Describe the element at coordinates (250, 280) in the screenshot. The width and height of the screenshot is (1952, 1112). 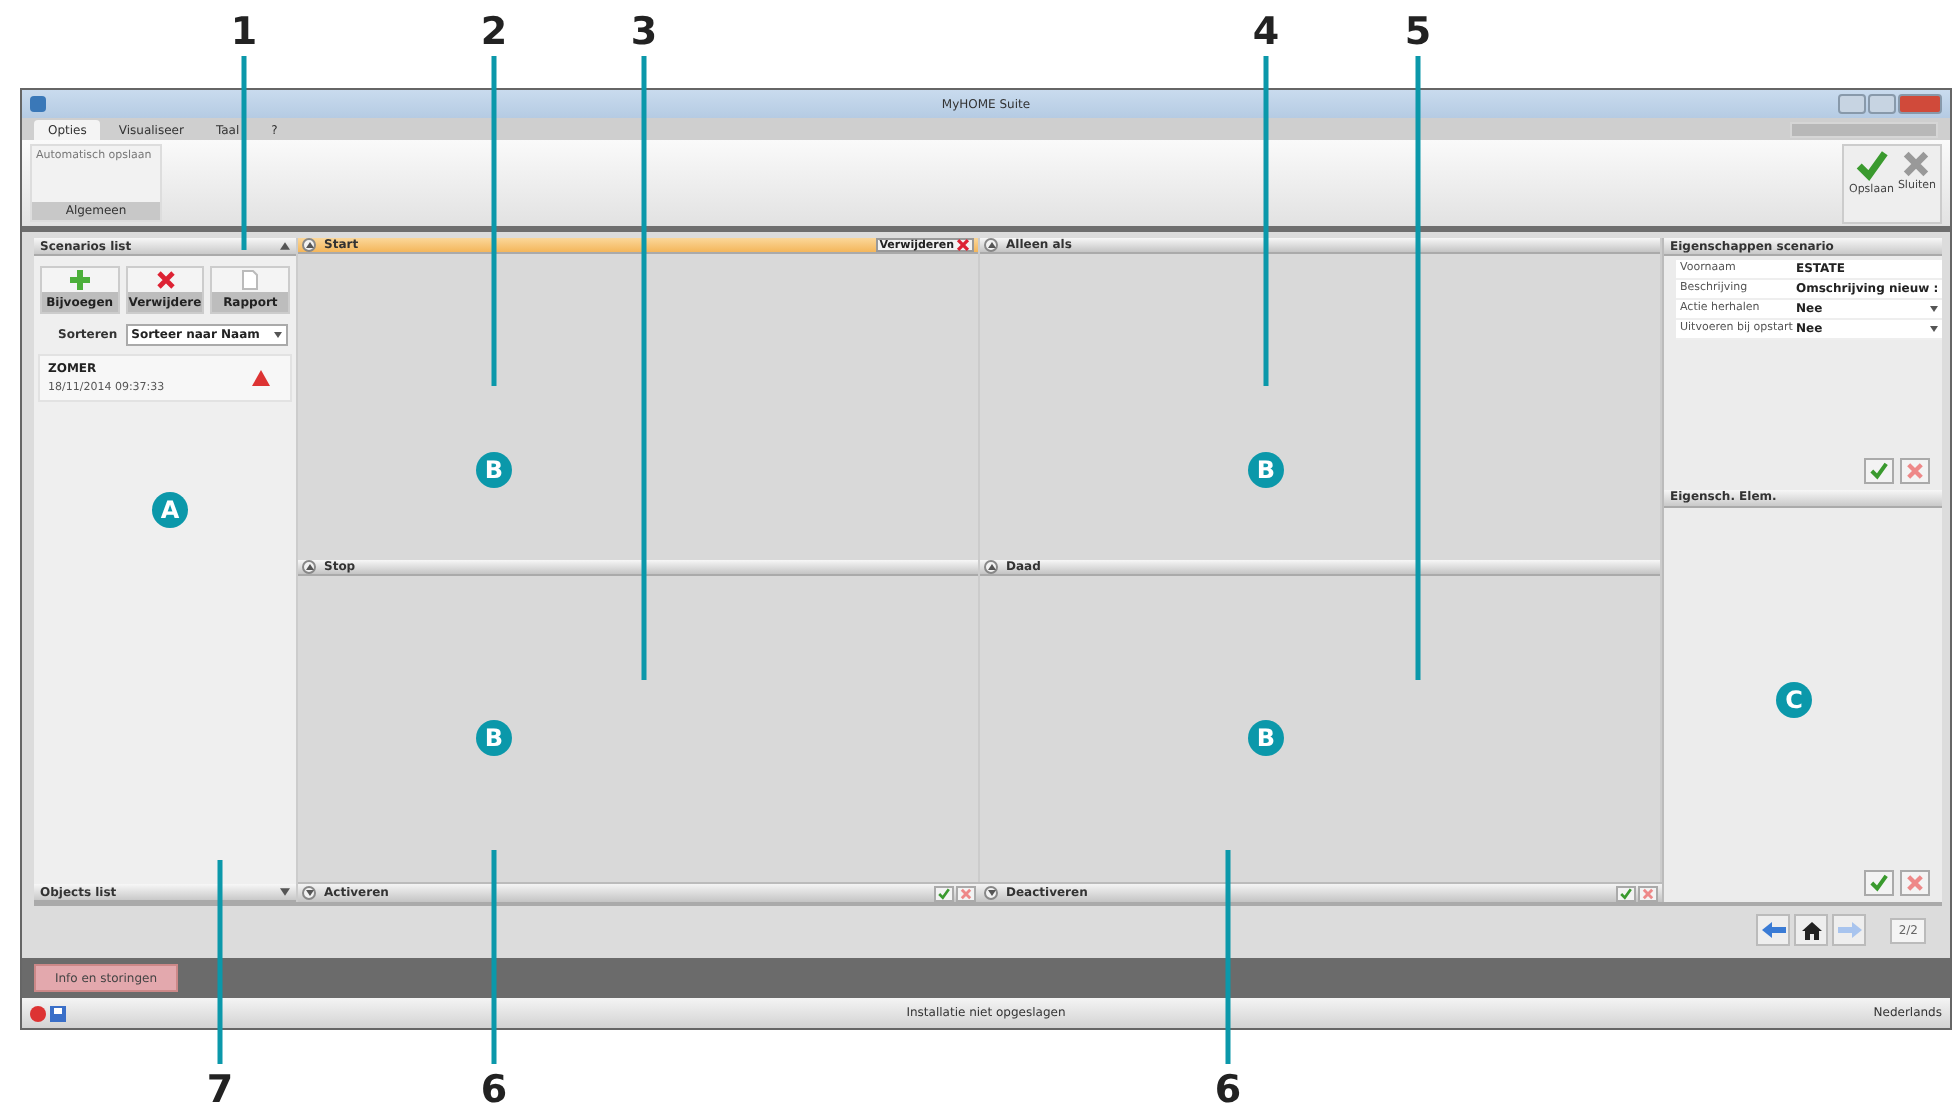
I see `document-icon` at that location.